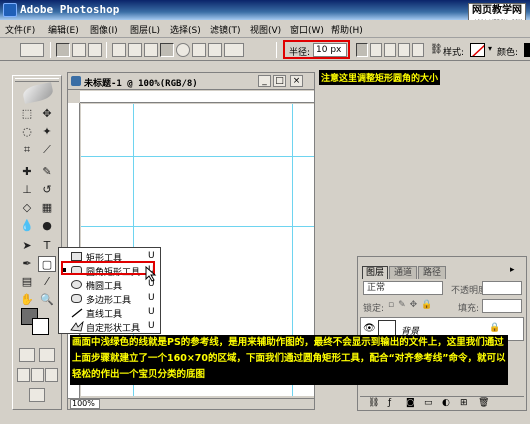 The image size is (530, 424). I want to click on flyout-item-label: 圆角矩形工具, so click(113, 273).